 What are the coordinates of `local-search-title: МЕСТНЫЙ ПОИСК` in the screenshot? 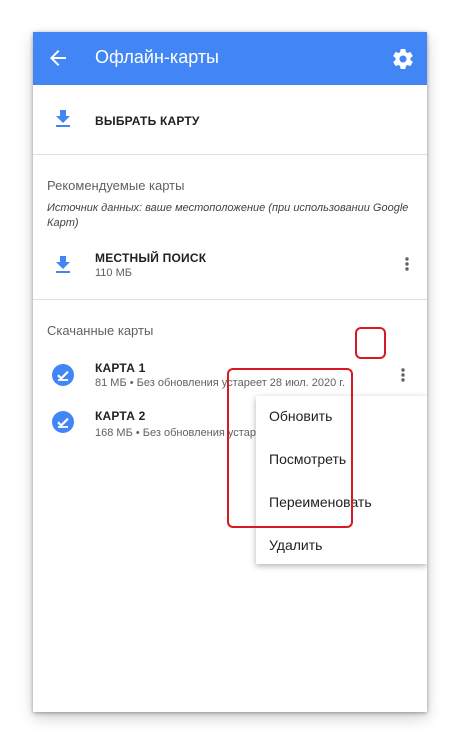 It's located at (151, 258).